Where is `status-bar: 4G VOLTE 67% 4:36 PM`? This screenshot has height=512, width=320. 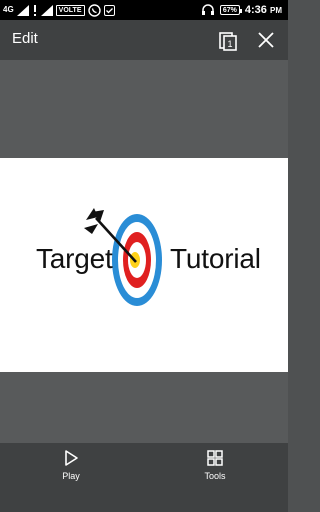
status-bar: 4G VOLTE 67% 4:36 PM is located at coordinates (144, 10).